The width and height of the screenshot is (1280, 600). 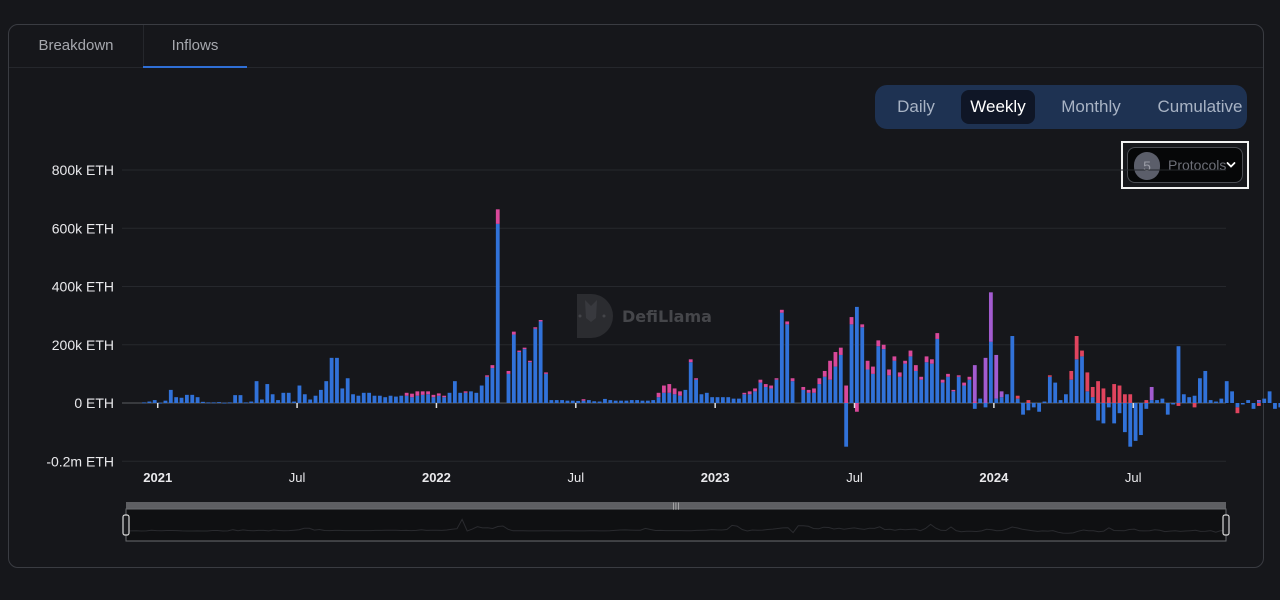 I want to click on watermark: DefiLlama, so click(x=644, y=316).